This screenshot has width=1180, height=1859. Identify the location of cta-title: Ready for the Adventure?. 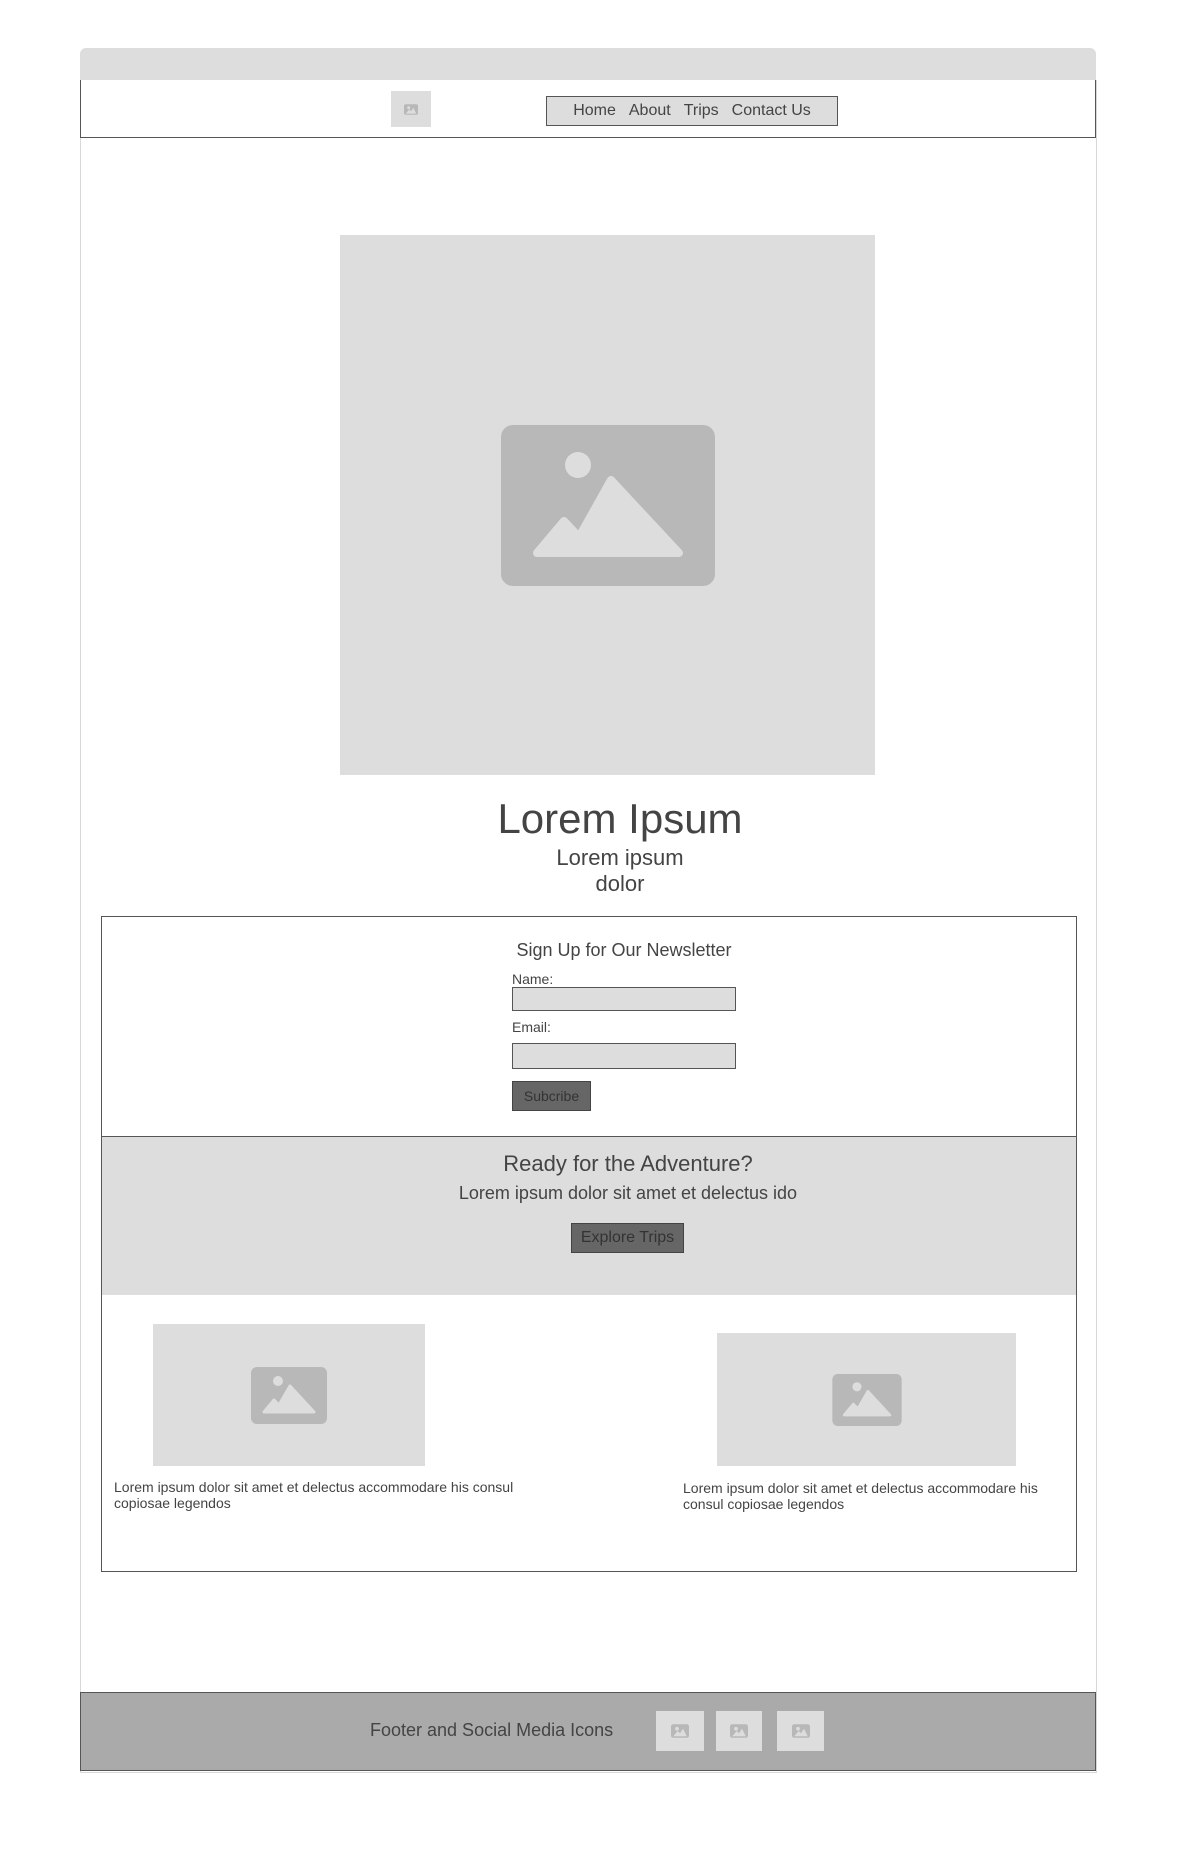
(628, 1163).